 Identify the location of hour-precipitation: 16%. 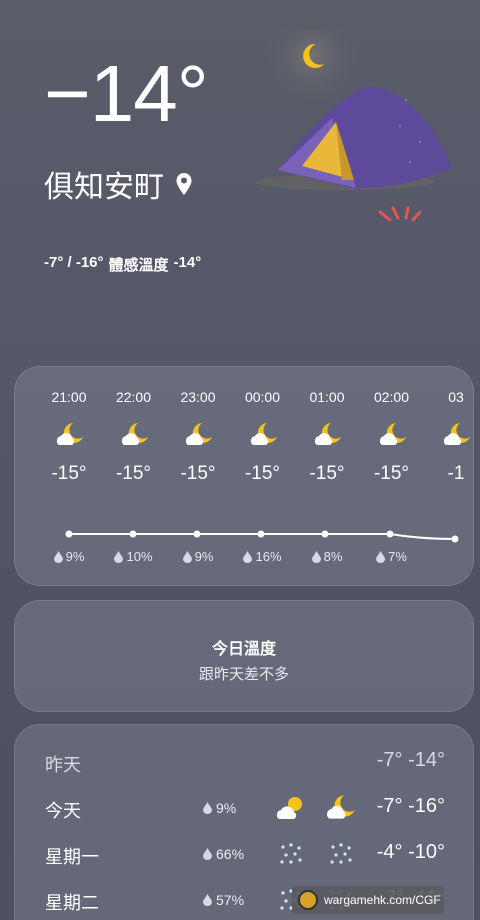
(263, 556).